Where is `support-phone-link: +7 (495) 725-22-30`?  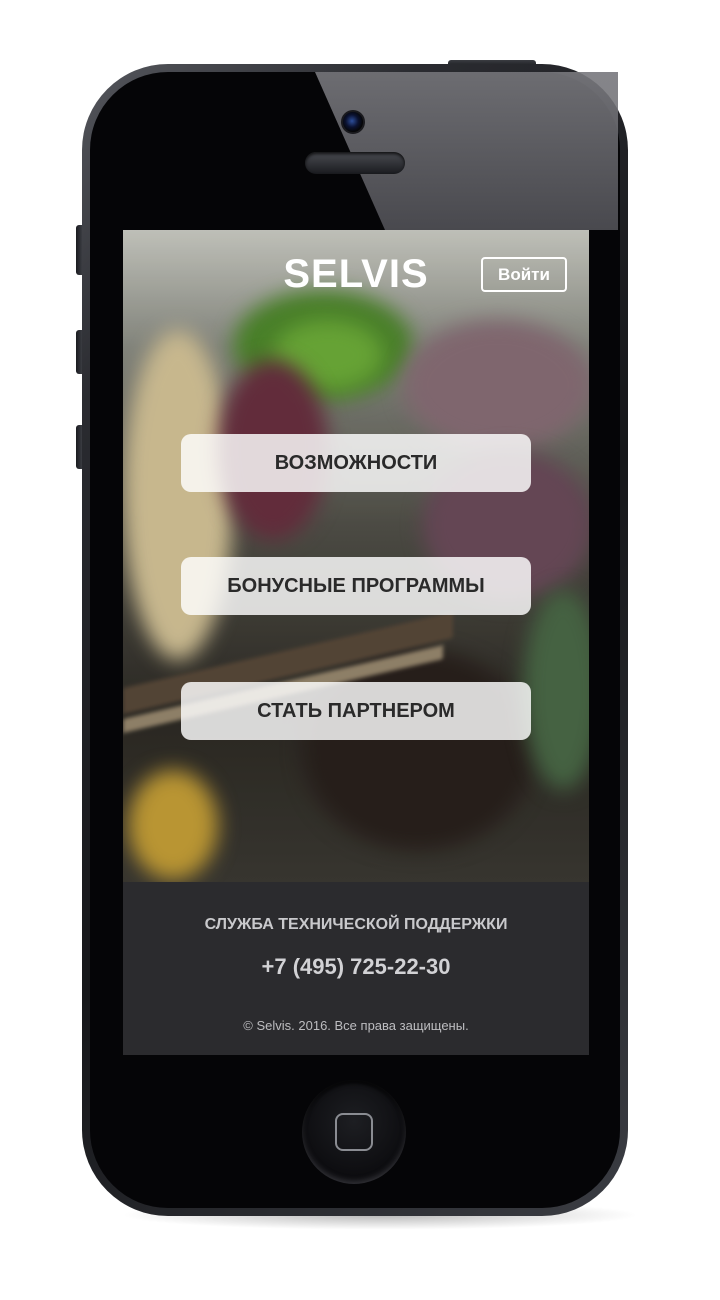
support-phone-link: +7 (495) 725-22-30 is located at coordinates (356, 967).